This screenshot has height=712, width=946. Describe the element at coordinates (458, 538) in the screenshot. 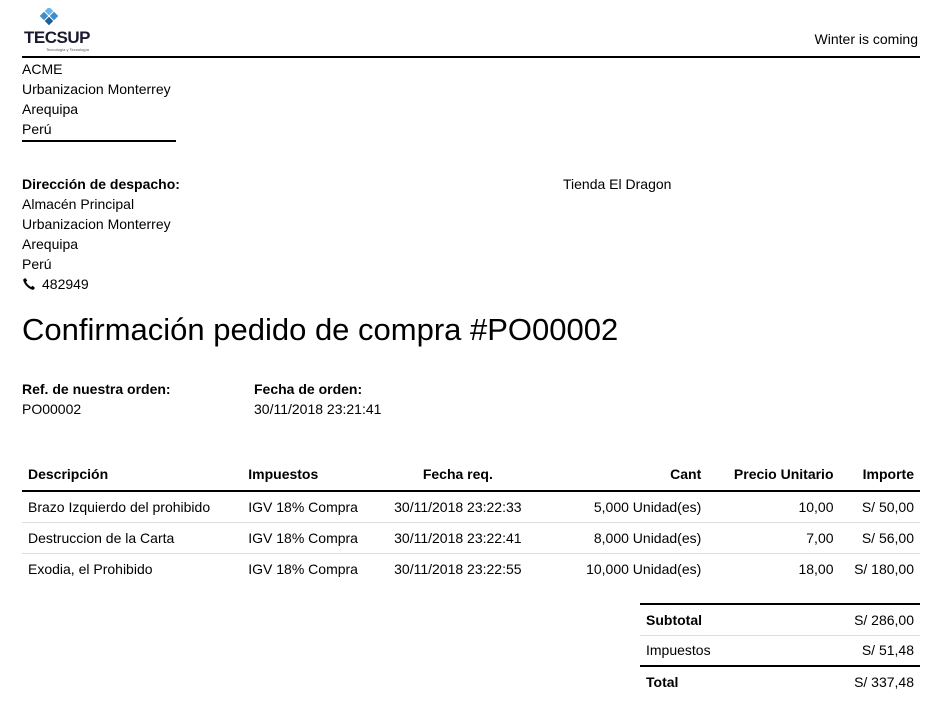

I see `cell-date: 30/11/2018 23:22:41` at that location.